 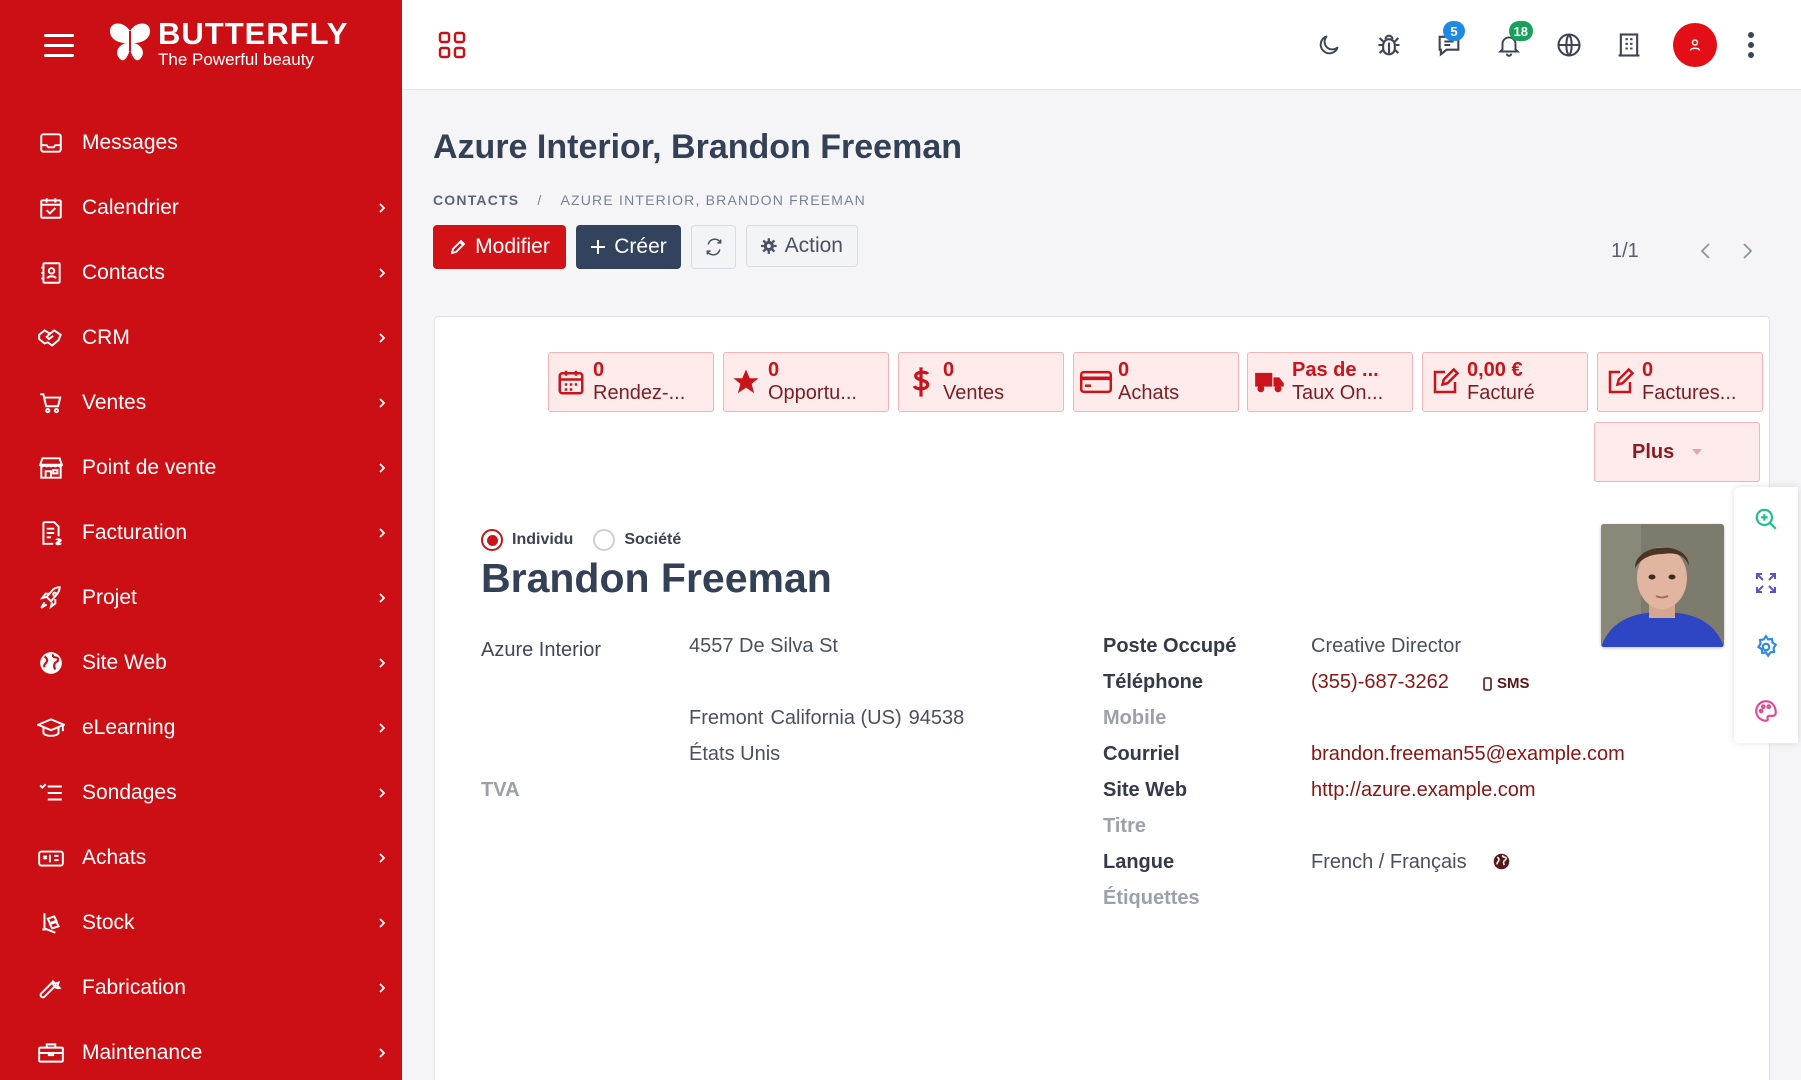 What do you see at coordinates (476, 200) in the screenshot?
I see `breadcrumb-contacts-link: CONTACTS` at bounding box center [476, 200].